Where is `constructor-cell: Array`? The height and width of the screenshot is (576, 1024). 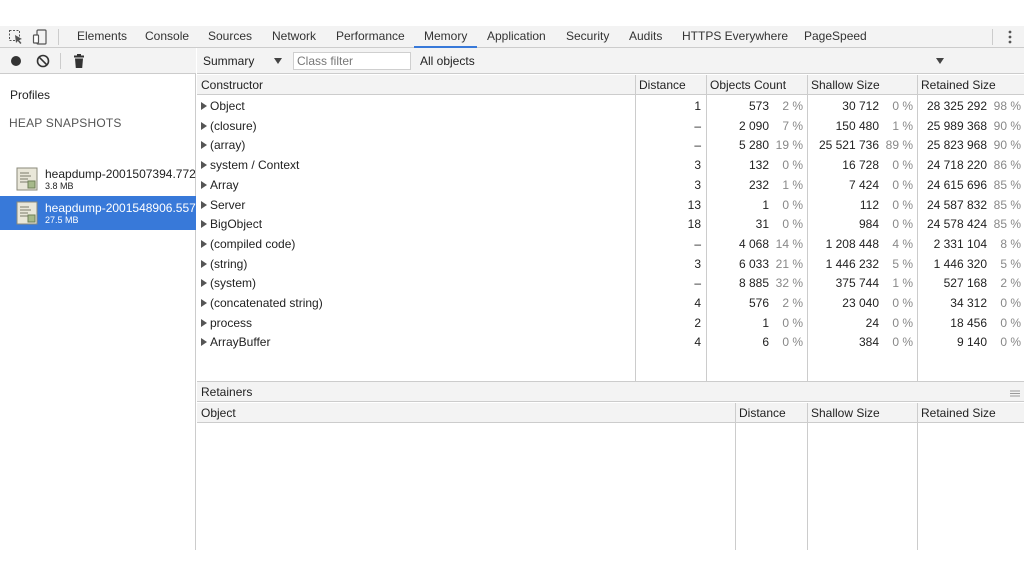
constructor-cell: Array is located at coordinates (220, 185).